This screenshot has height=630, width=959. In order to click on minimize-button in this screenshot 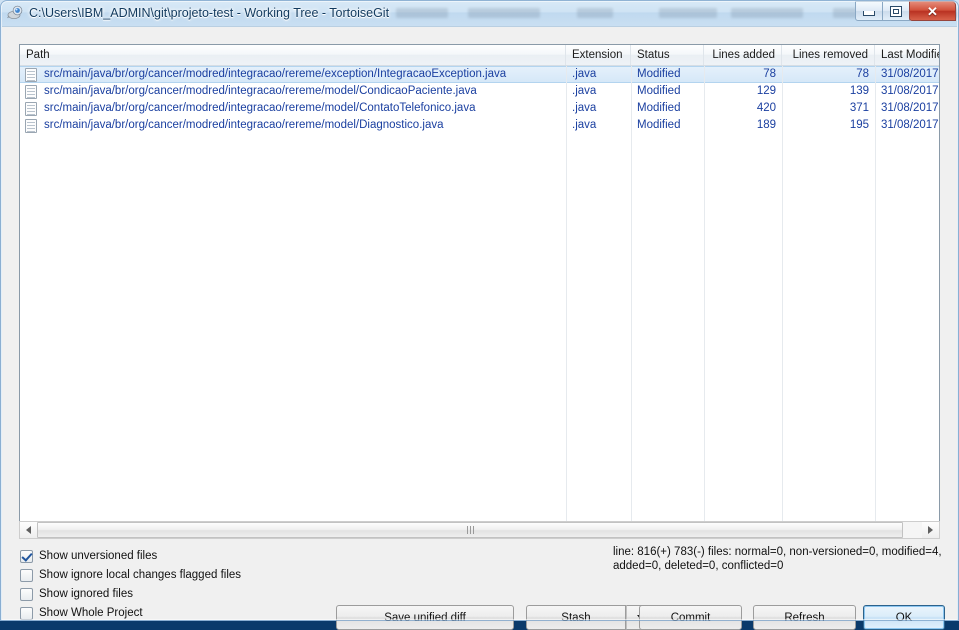, I will do `click(869, 11)`.